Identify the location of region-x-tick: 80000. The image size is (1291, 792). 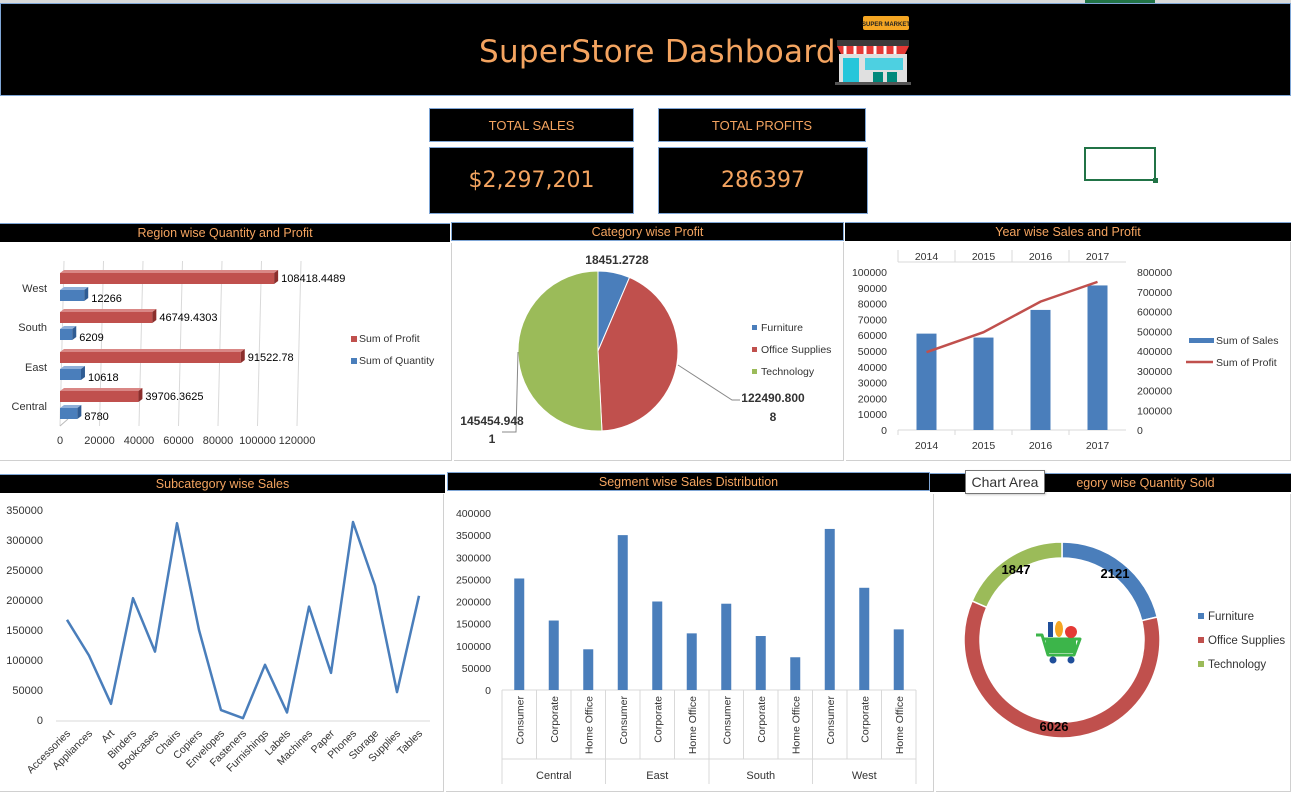
(218, 441).